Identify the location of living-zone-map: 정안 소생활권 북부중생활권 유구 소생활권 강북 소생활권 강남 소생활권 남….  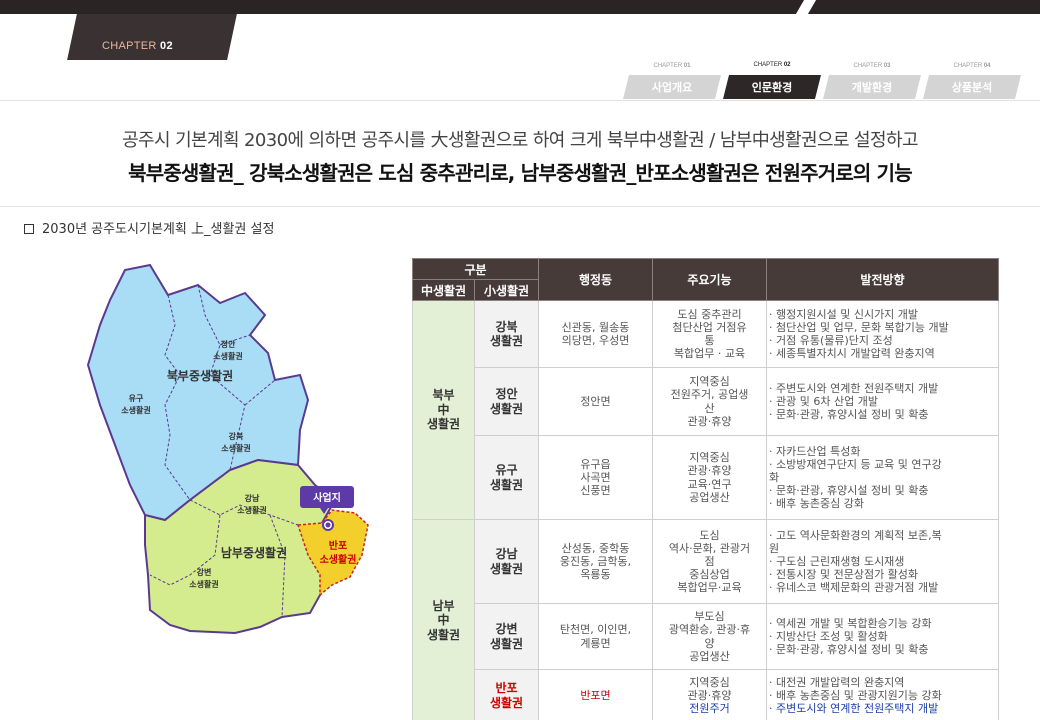
(227, 449).